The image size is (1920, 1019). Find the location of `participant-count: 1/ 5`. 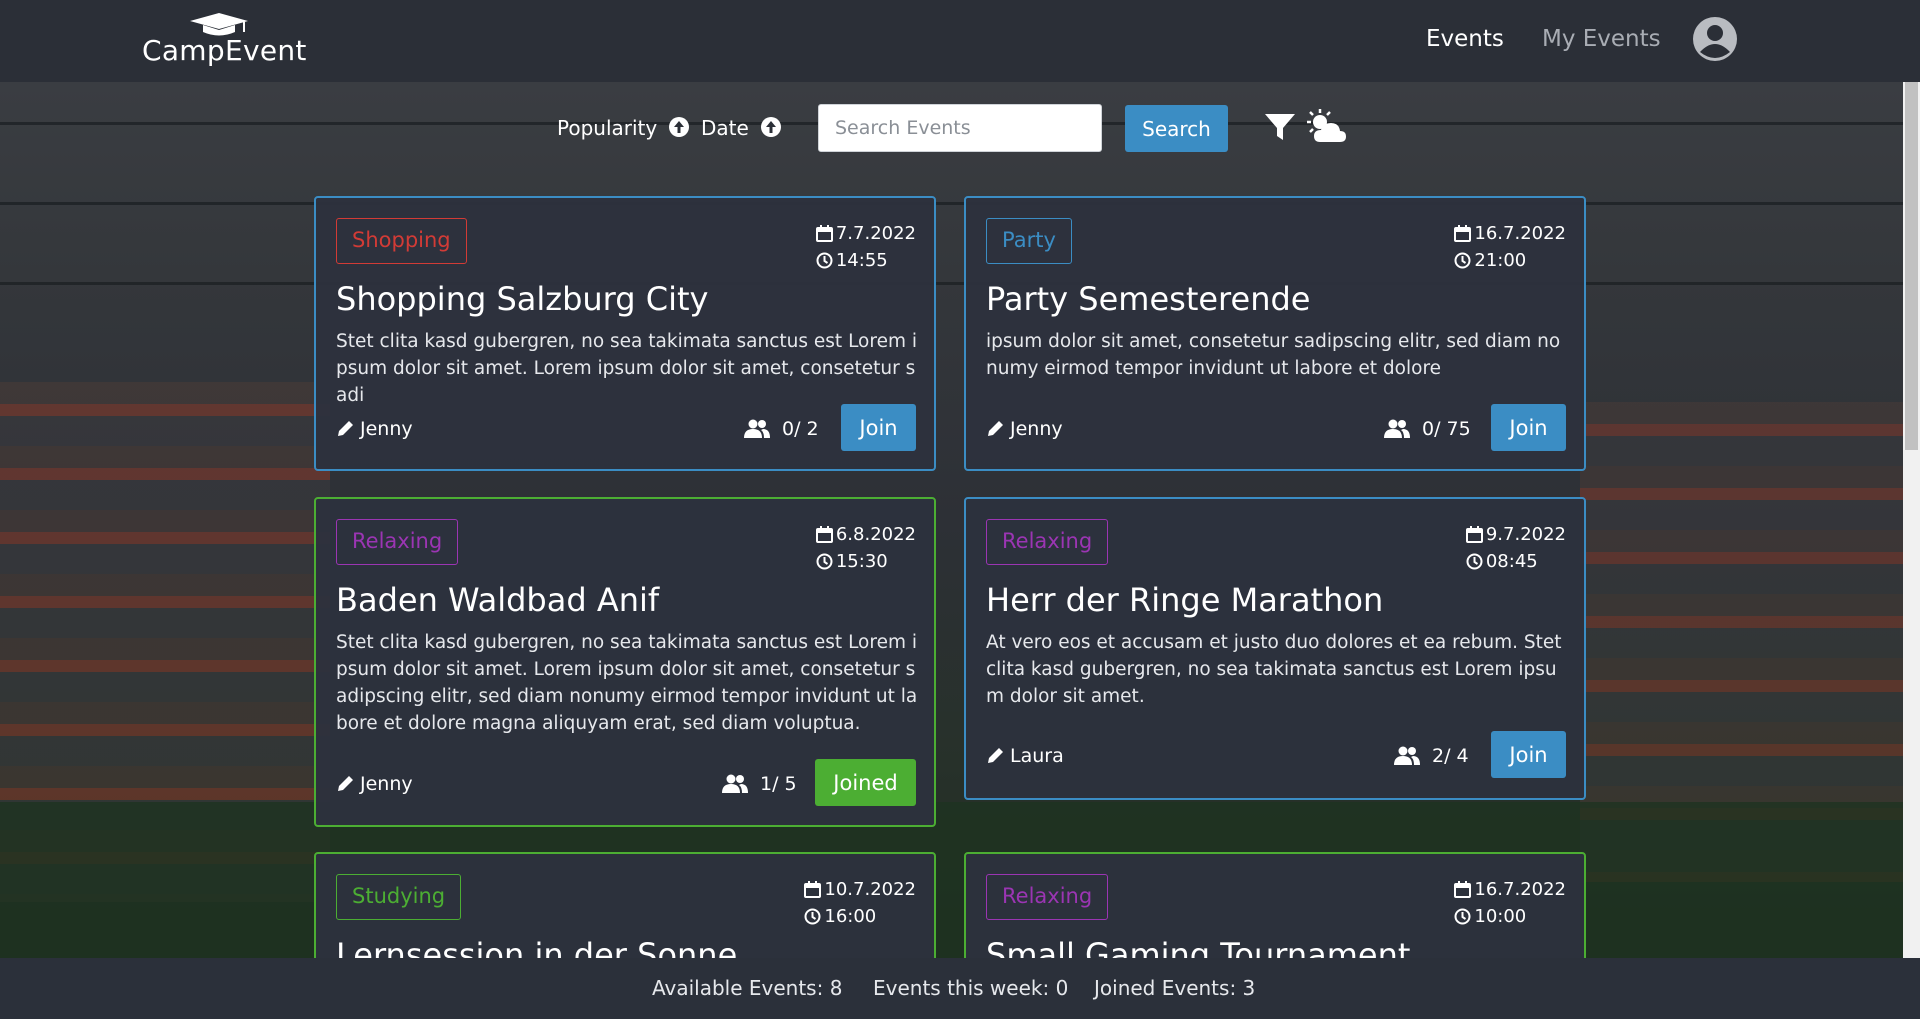

participant-count: 1/ 5 is located at coordinates (759, 784).